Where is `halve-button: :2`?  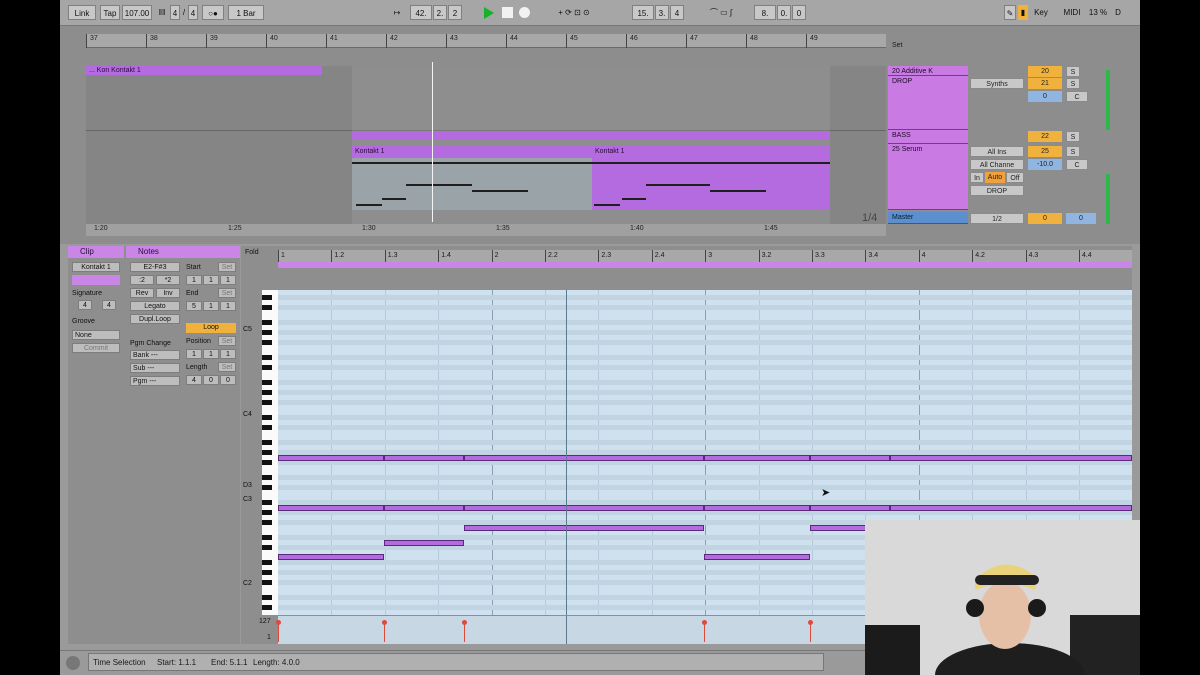
halve-button: :2 is located at coordinates (142, 280).